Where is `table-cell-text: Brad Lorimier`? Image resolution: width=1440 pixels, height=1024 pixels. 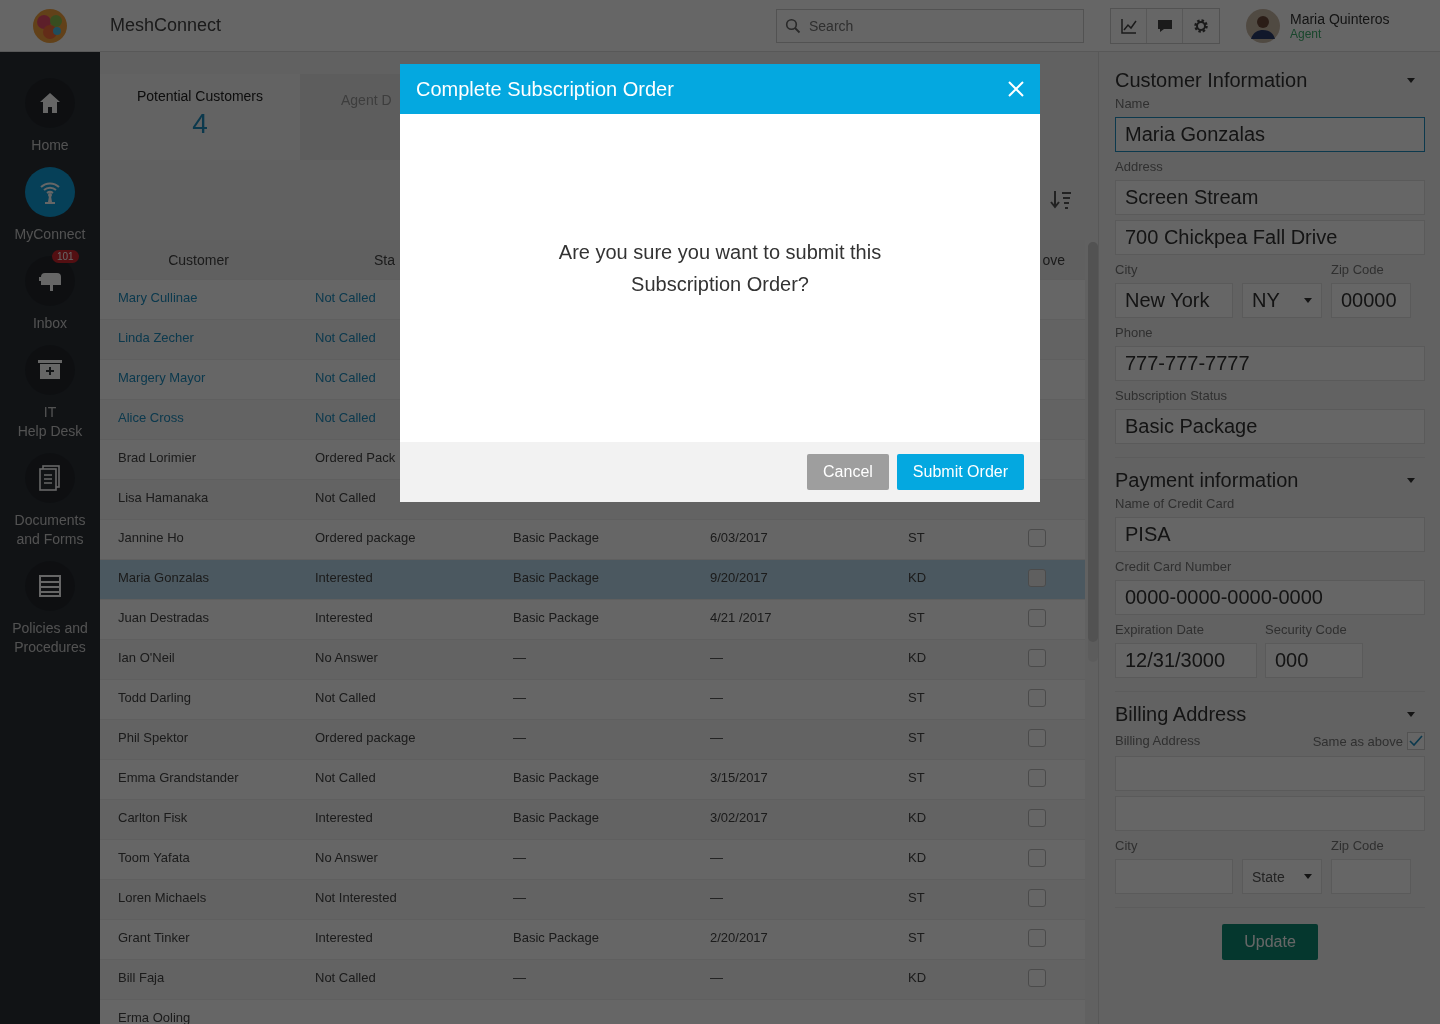
table-cell-text: Brad Lorimier is located at coordinates (157, 457).